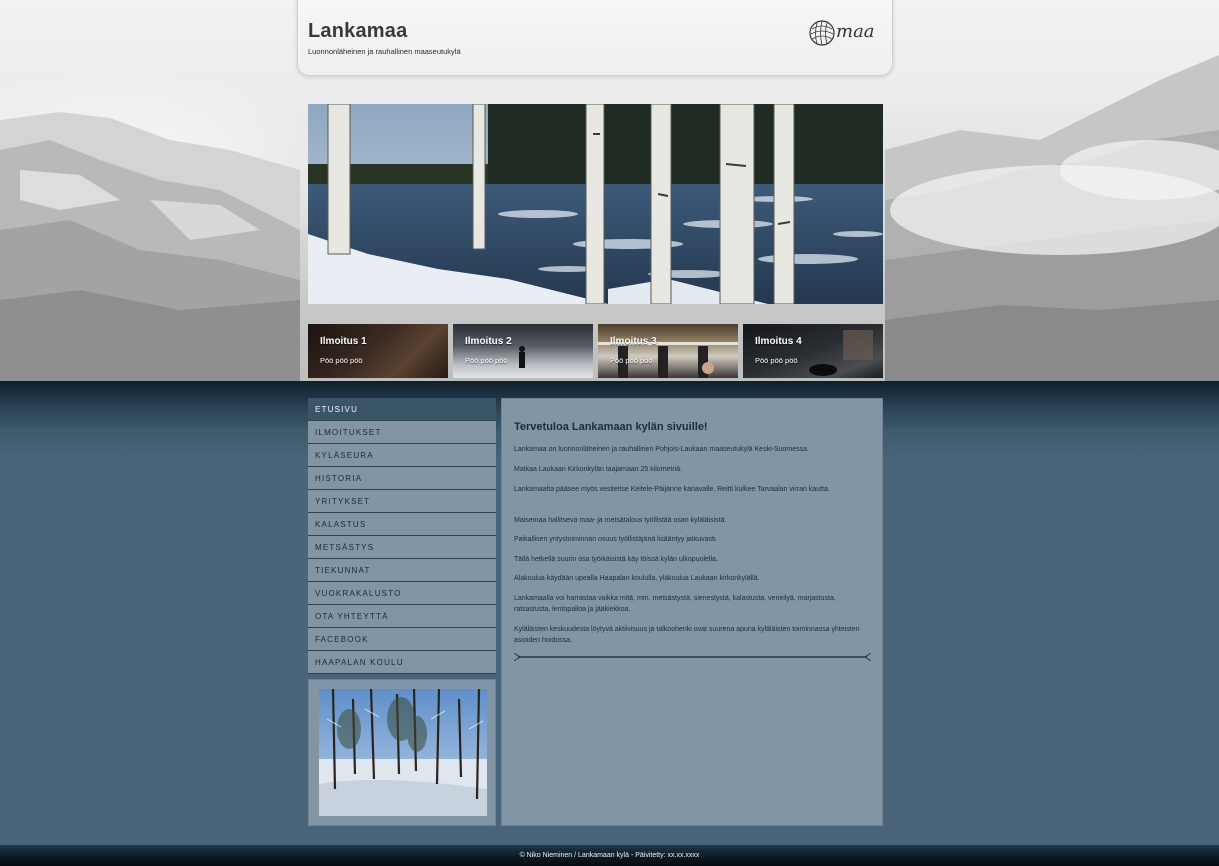 The width and height of the screenshot is (1219, 866). What do you see at coordinates (402, 524) in the screenshot?
I see `nav-item-kalastus: KALASTUS` at bounding box center [402, 524].